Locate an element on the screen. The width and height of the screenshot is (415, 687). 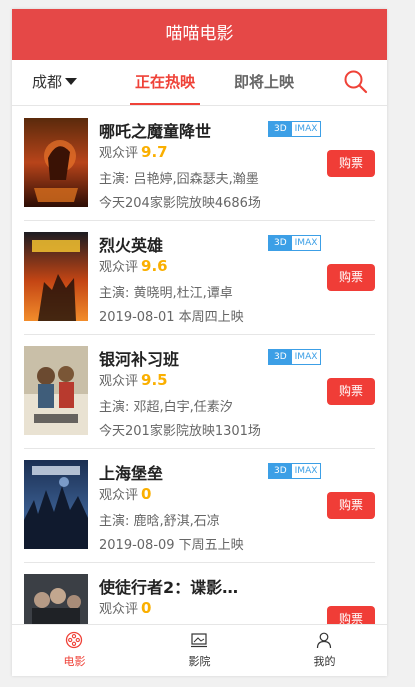
tab-bar: 成都 正在热映 即将上映 is located at coordinates (199, 83).